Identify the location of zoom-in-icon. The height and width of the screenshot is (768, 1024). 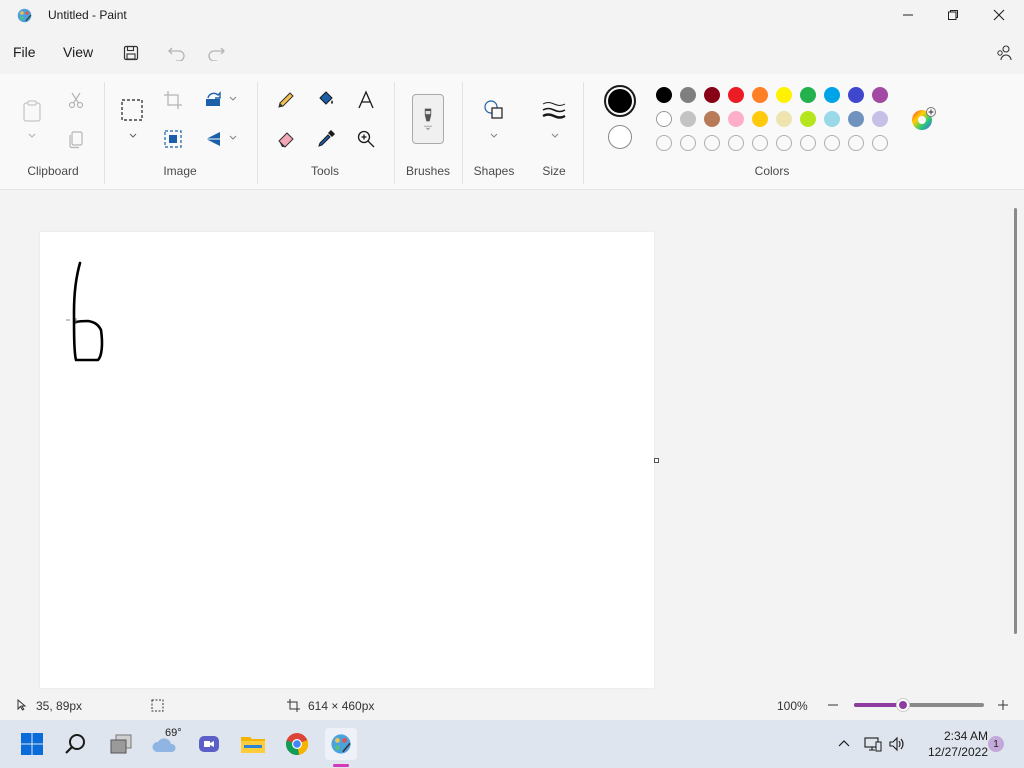
(1003, 705).